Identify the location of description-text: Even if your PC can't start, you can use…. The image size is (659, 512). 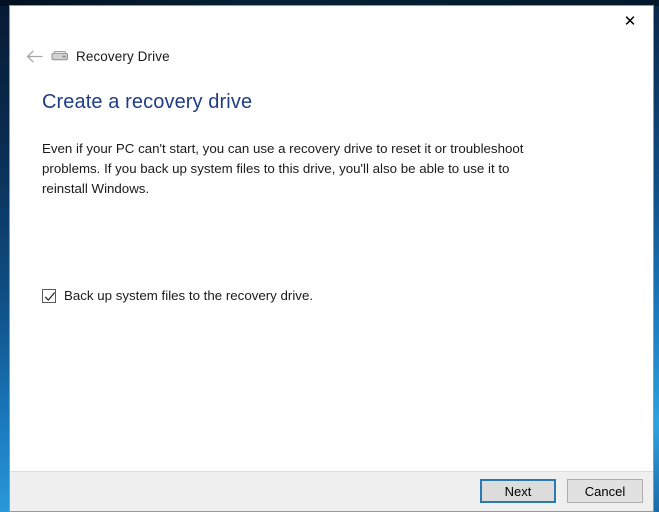
(283, 168).